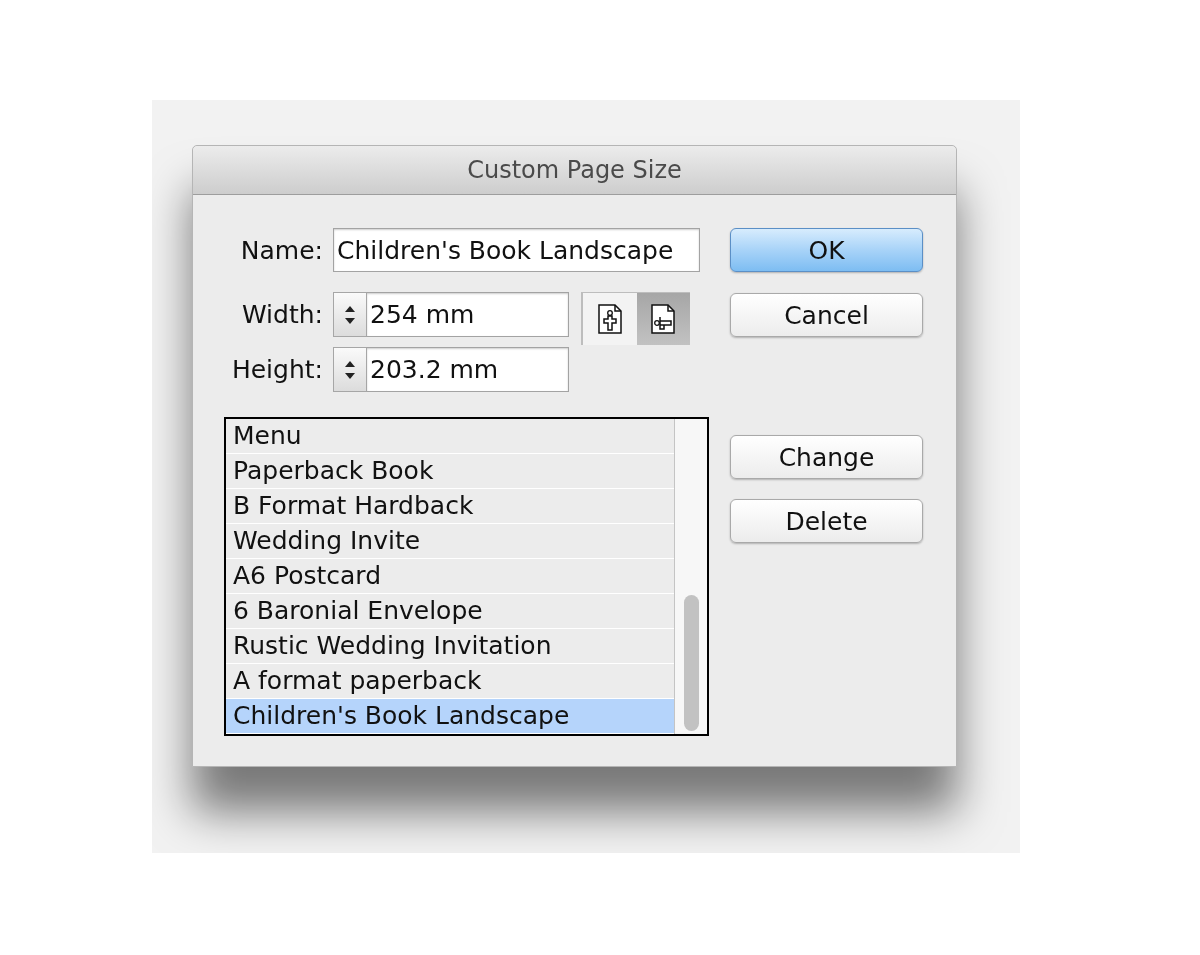  I want to click on dialog-button: OK, so click(826, 250).